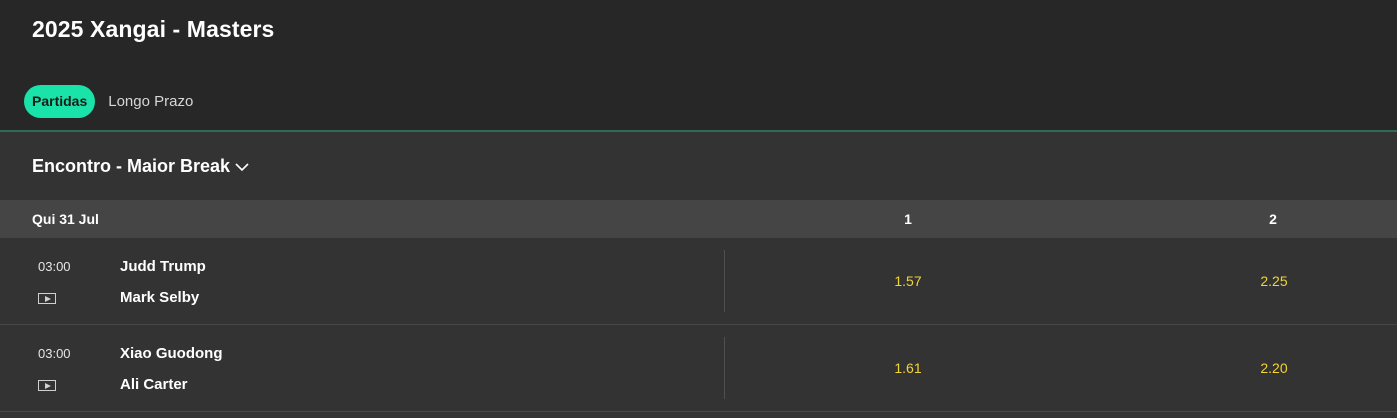 The width and height of the screenshot is (1397, 418). I want to click on column-header-2: 2, so click(1273, 219).